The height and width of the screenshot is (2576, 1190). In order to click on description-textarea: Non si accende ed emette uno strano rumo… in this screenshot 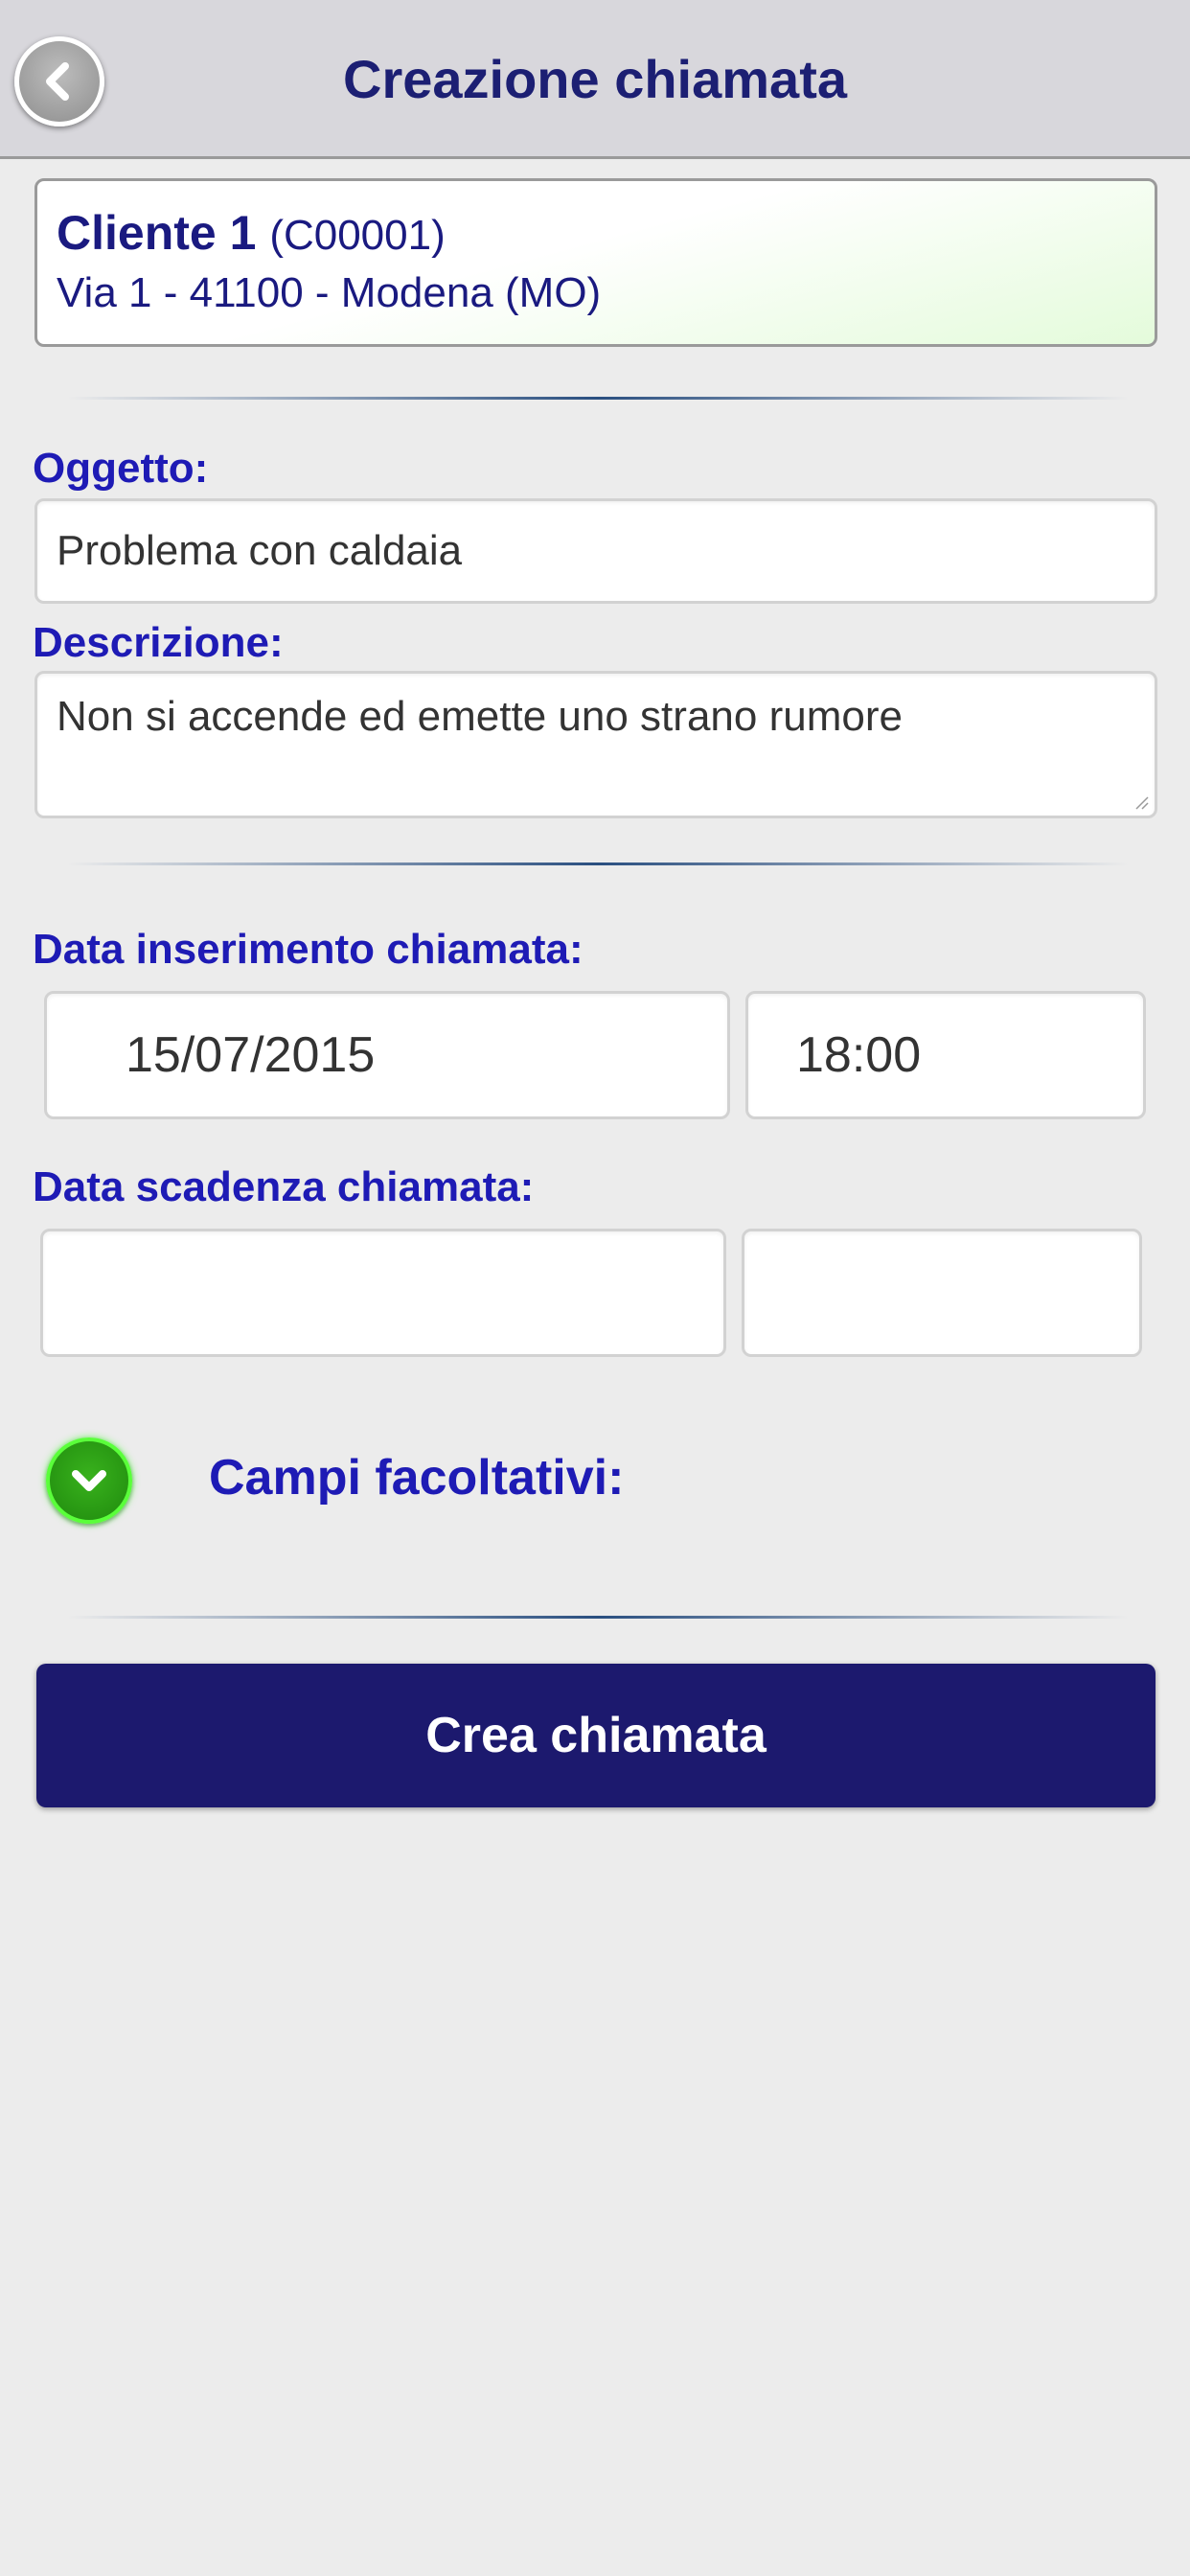, I will do `click(595, 744)`.